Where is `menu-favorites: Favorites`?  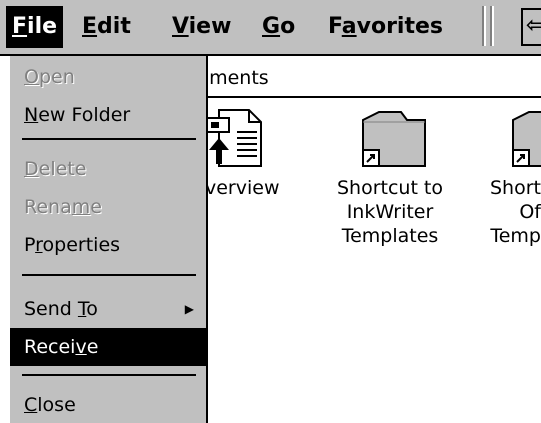 menu-favorites: Favorites is located at coordinates (385, 27).